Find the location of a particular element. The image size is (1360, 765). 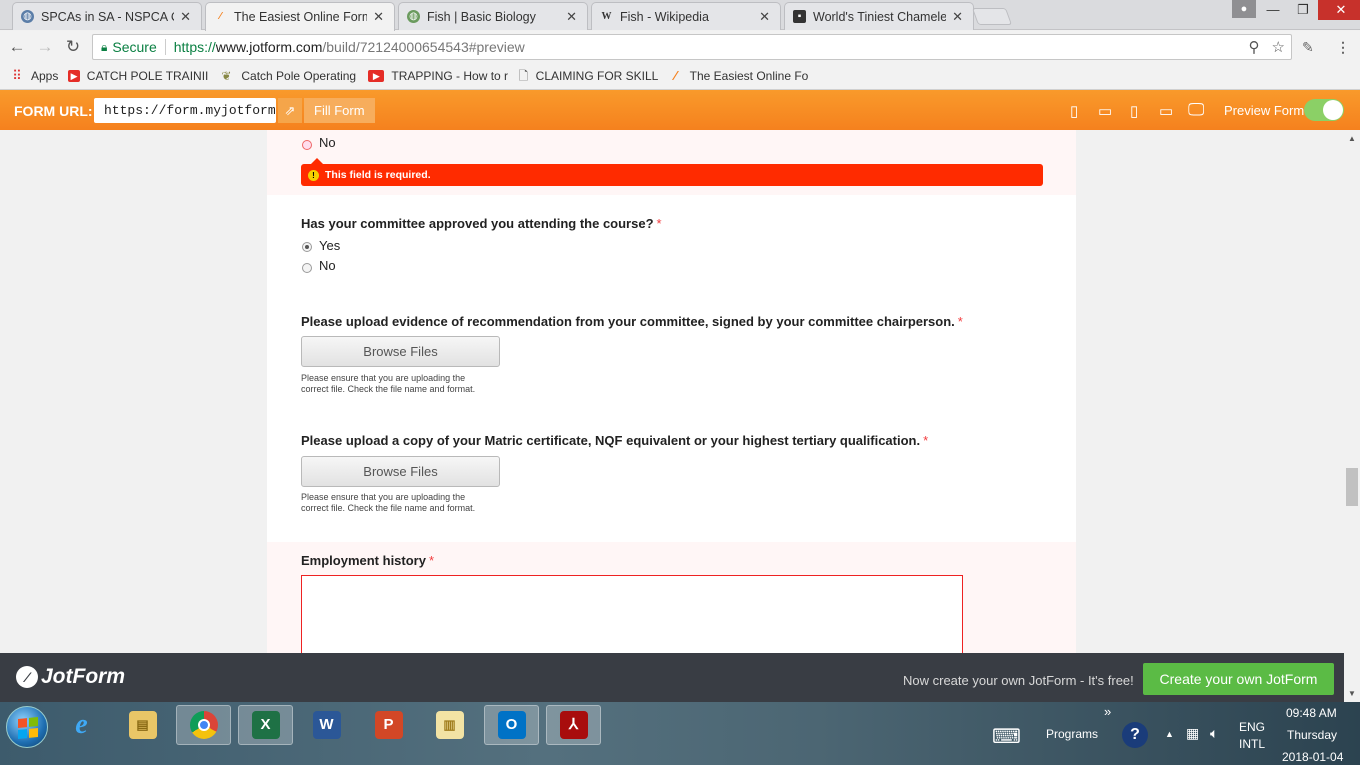

tab-spcas: ◍ SPCAs in SA - NSPCA Ca ✕ is located at coordinates (107, 16).